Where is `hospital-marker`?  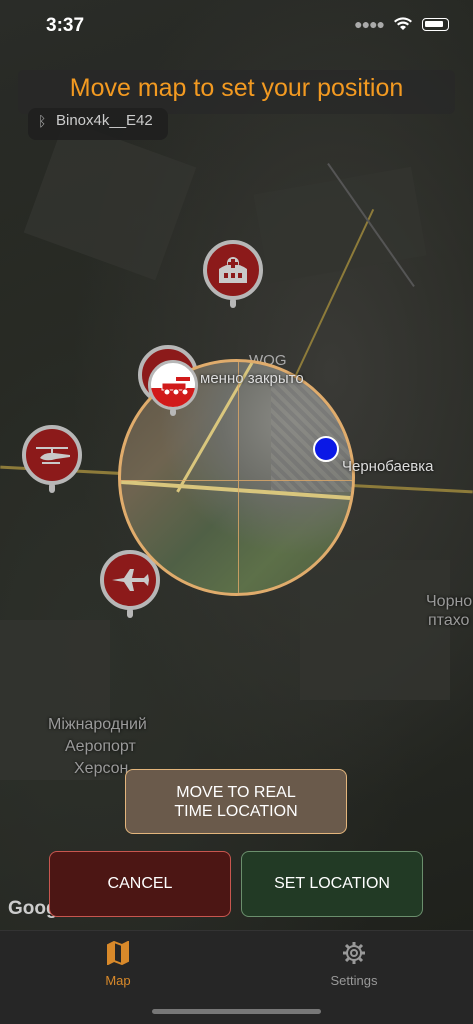 hospital-marker is located at coordinates (233, 275).